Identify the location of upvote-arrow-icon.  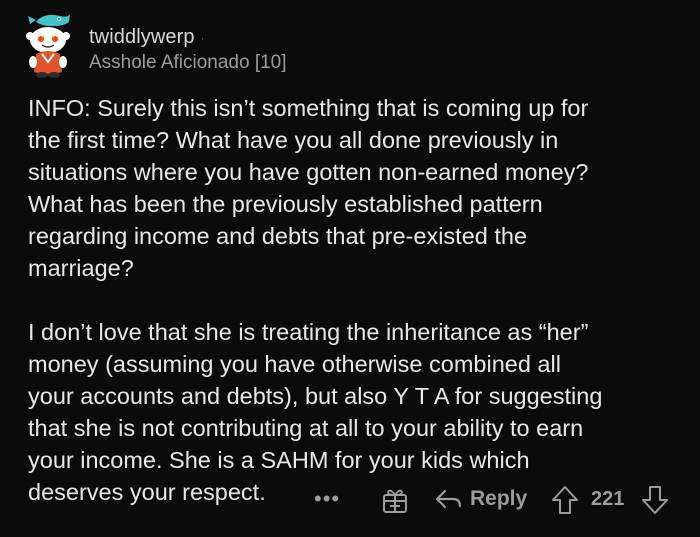
(565, 500).